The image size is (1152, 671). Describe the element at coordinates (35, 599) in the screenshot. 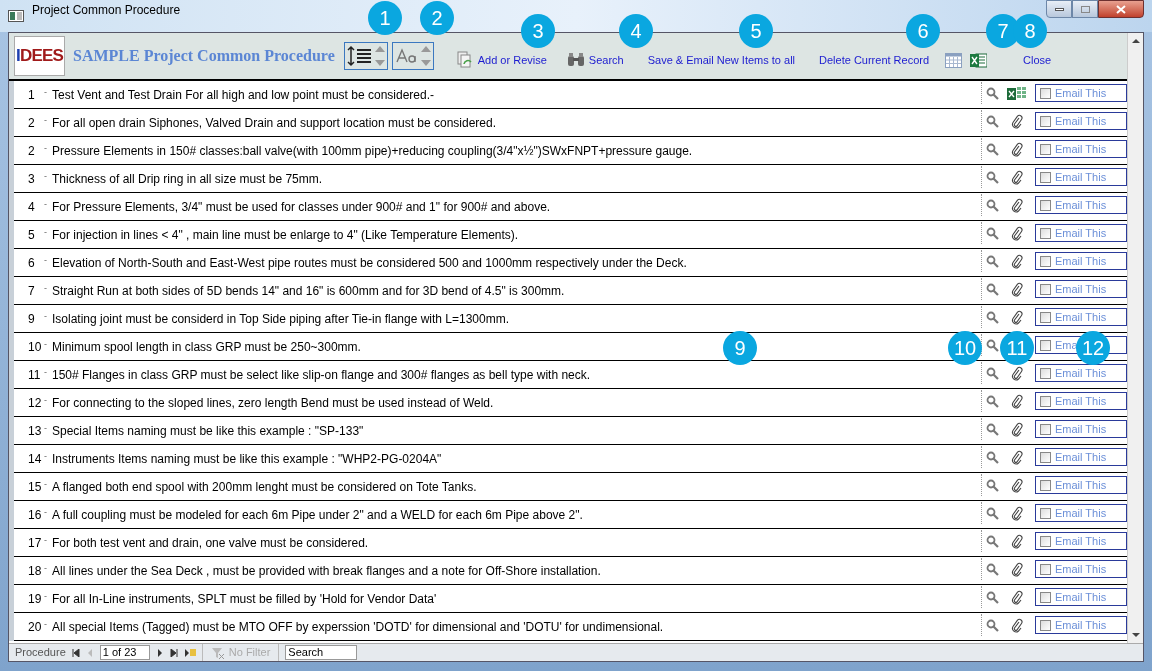

I see `row-number: 19` at that location.